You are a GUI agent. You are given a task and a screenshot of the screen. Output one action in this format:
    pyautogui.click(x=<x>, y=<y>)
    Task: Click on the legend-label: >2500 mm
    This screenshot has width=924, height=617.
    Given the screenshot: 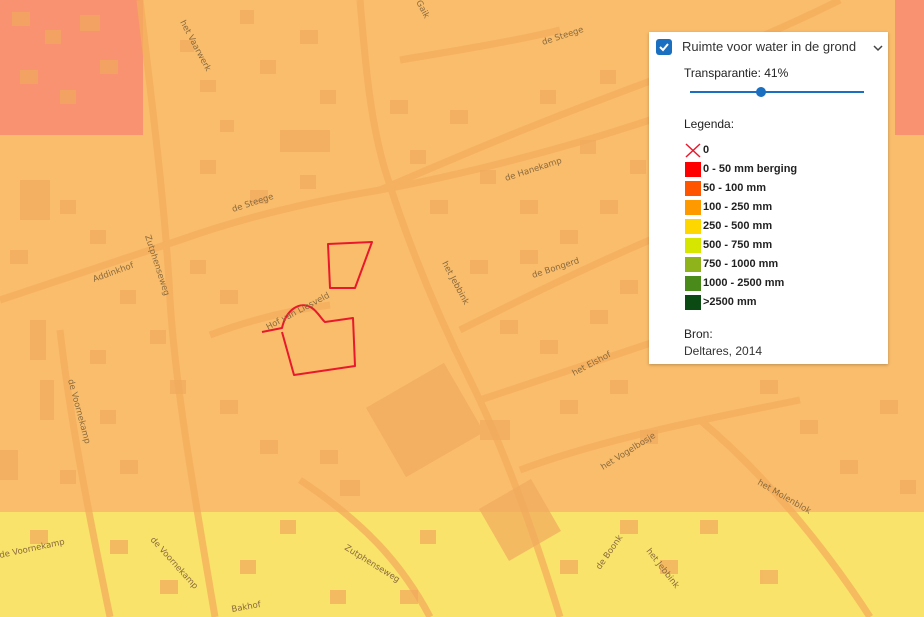 What is the action you would take?
    pyautogui.click(x=730, y=302)
    